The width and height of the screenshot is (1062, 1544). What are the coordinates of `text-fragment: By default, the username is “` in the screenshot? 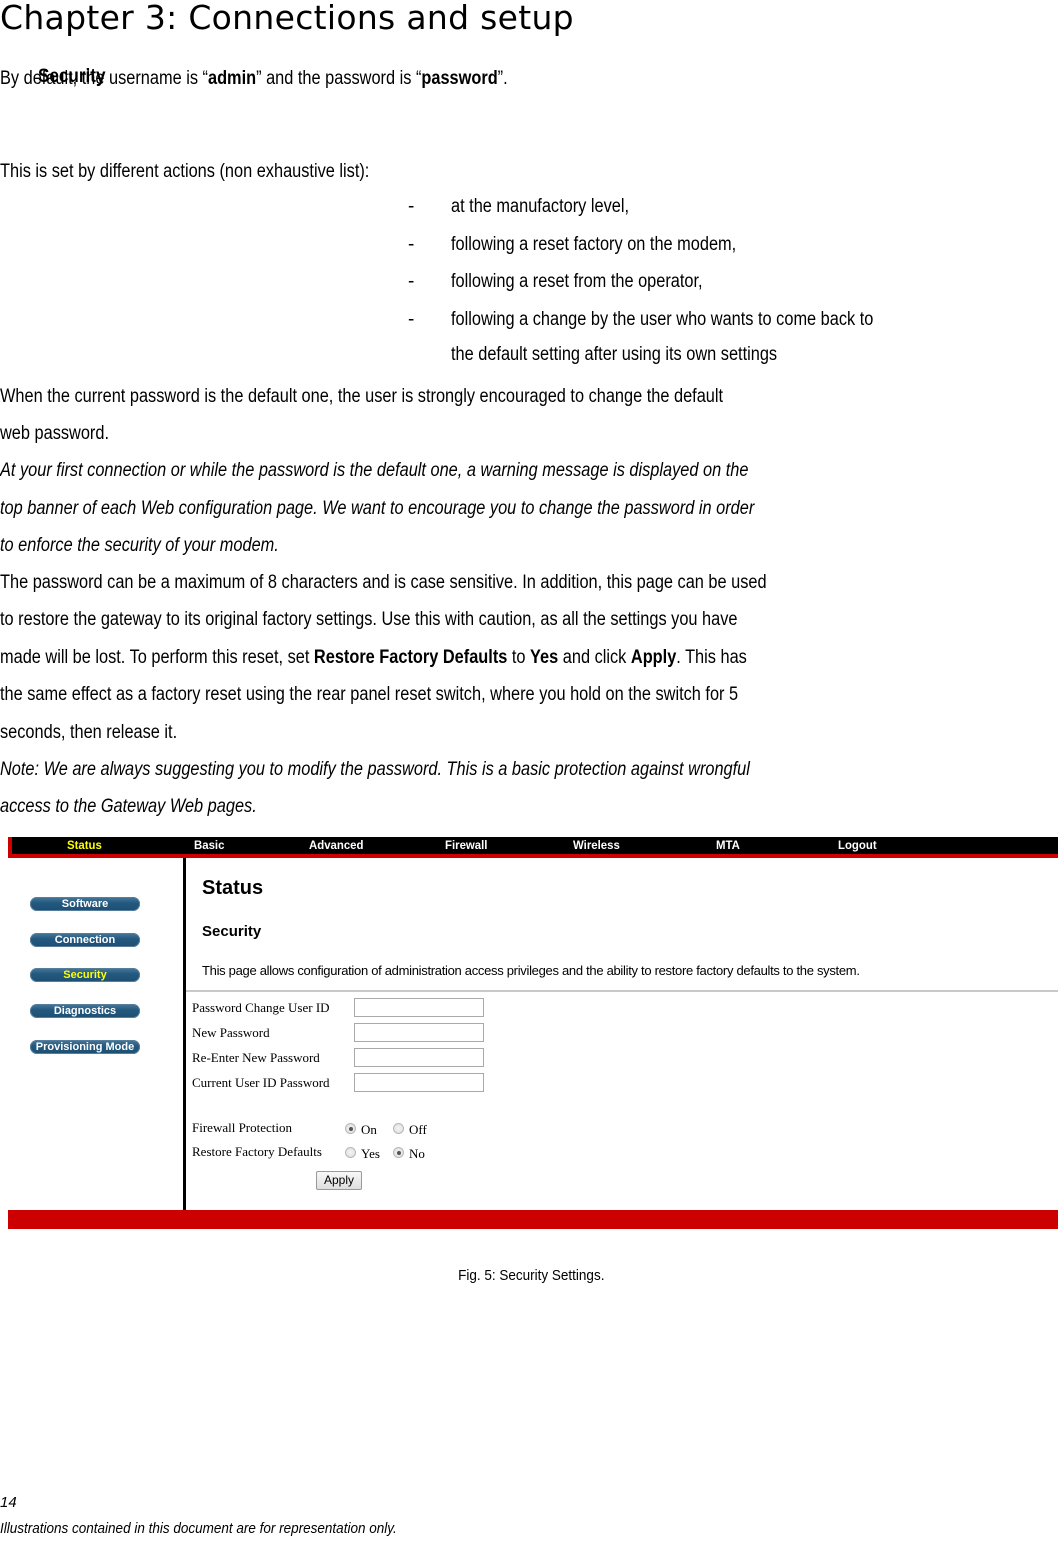 It's located at (104, 78).